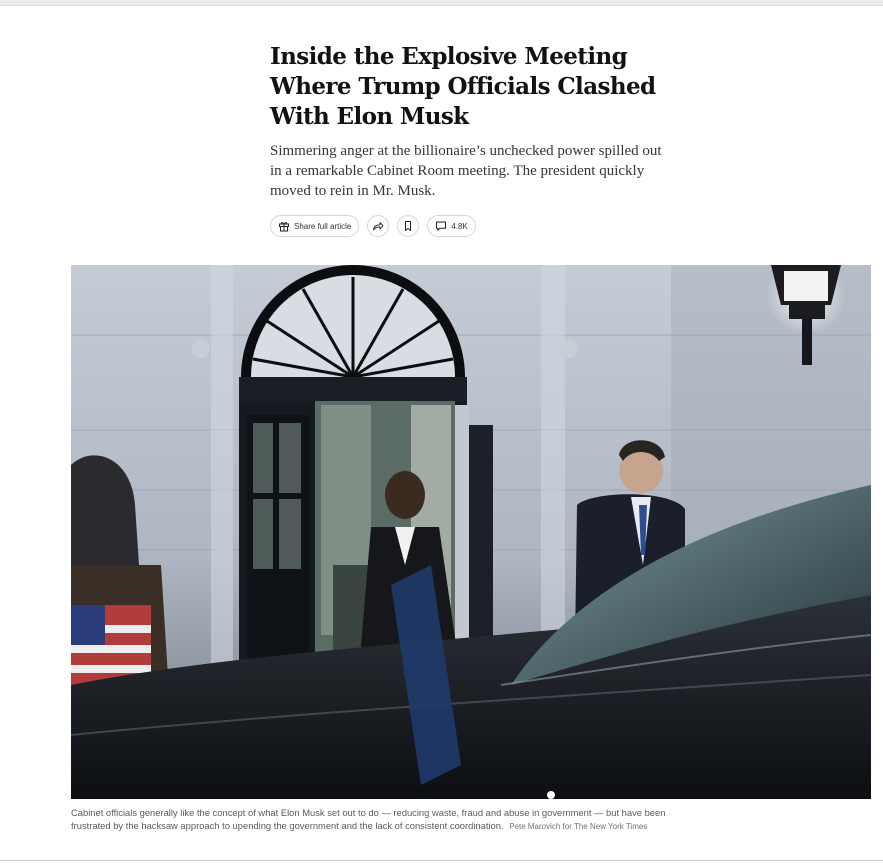 The image size is (883, 866). Describe the element at coordinates (459, 226) in the screenshot. I see `comments-count: 4.8K` at that location.